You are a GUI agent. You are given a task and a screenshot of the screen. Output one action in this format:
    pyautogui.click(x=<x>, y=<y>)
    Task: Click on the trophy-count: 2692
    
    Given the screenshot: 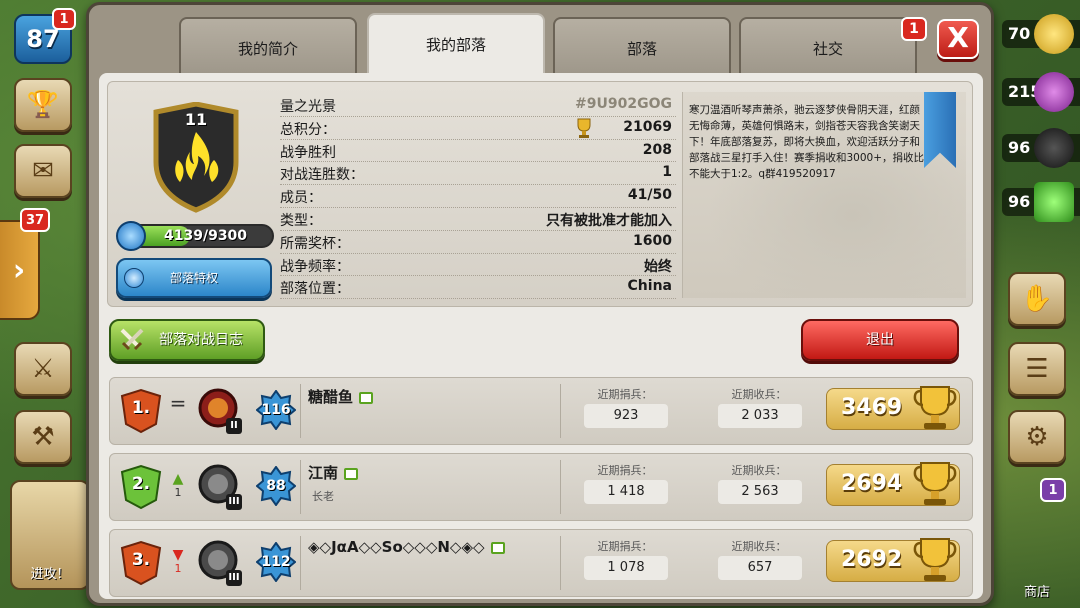 What is the action you would take?
    pyautogui.click(x=872, y=559)
    